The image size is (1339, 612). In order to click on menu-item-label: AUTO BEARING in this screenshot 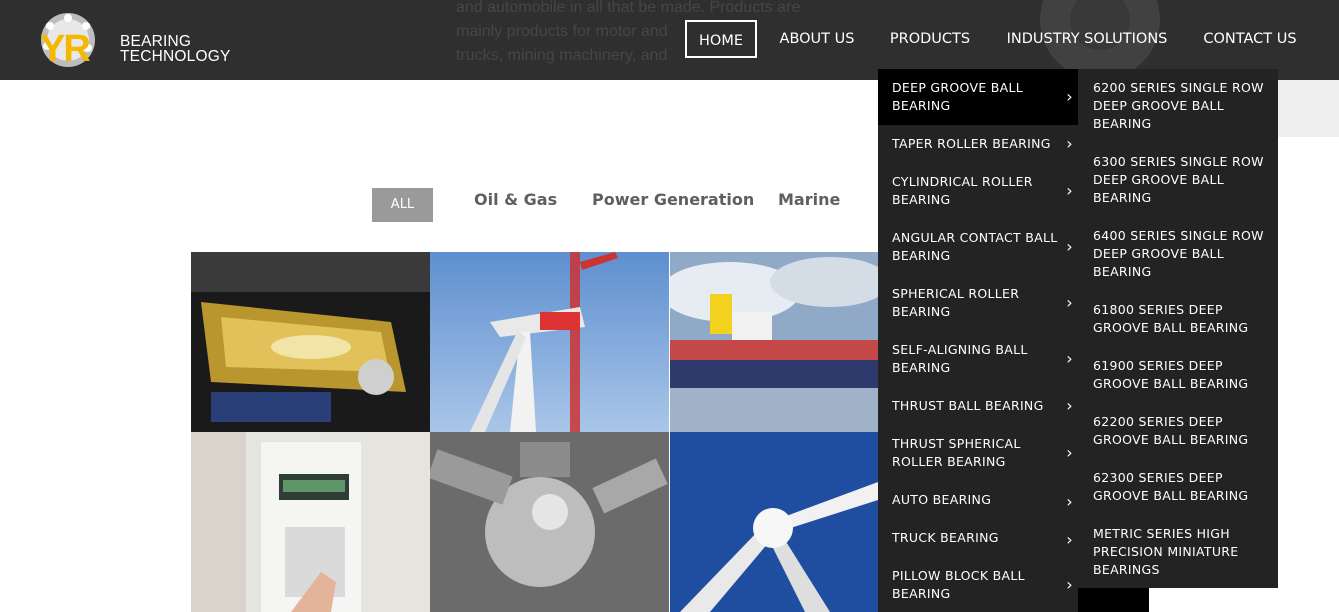, I will do `click(942, 499)`.